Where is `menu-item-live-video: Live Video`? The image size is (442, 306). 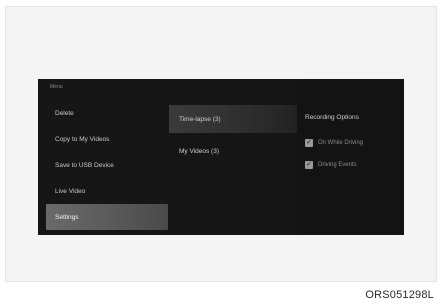
menu-item-live-video: Live Video is located at coordinates (107, 191).